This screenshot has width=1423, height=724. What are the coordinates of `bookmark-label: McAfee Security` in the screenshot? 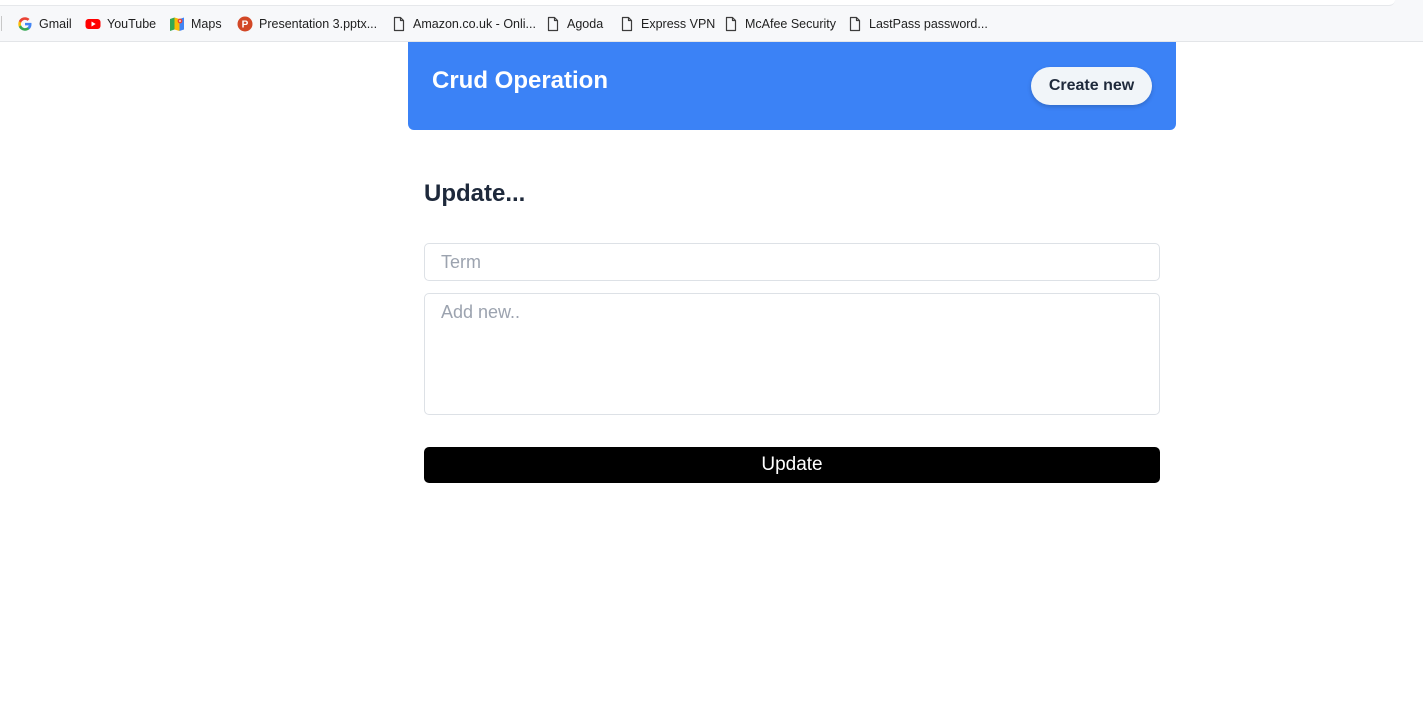 It's located at (791, 24).